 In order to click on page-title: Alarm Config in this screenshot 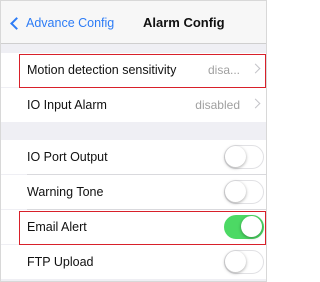, I will do `click(184, 22)`.